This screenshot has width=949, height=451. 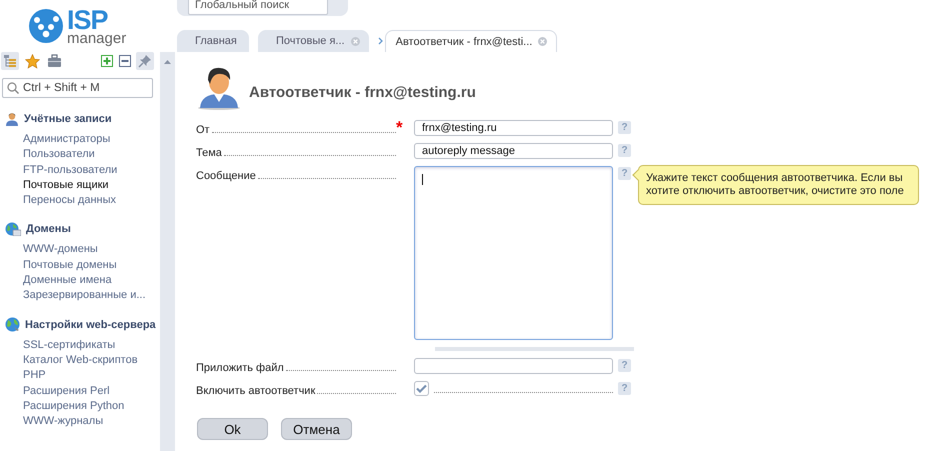 I want to click on file-field, so click(x=513, y=366).